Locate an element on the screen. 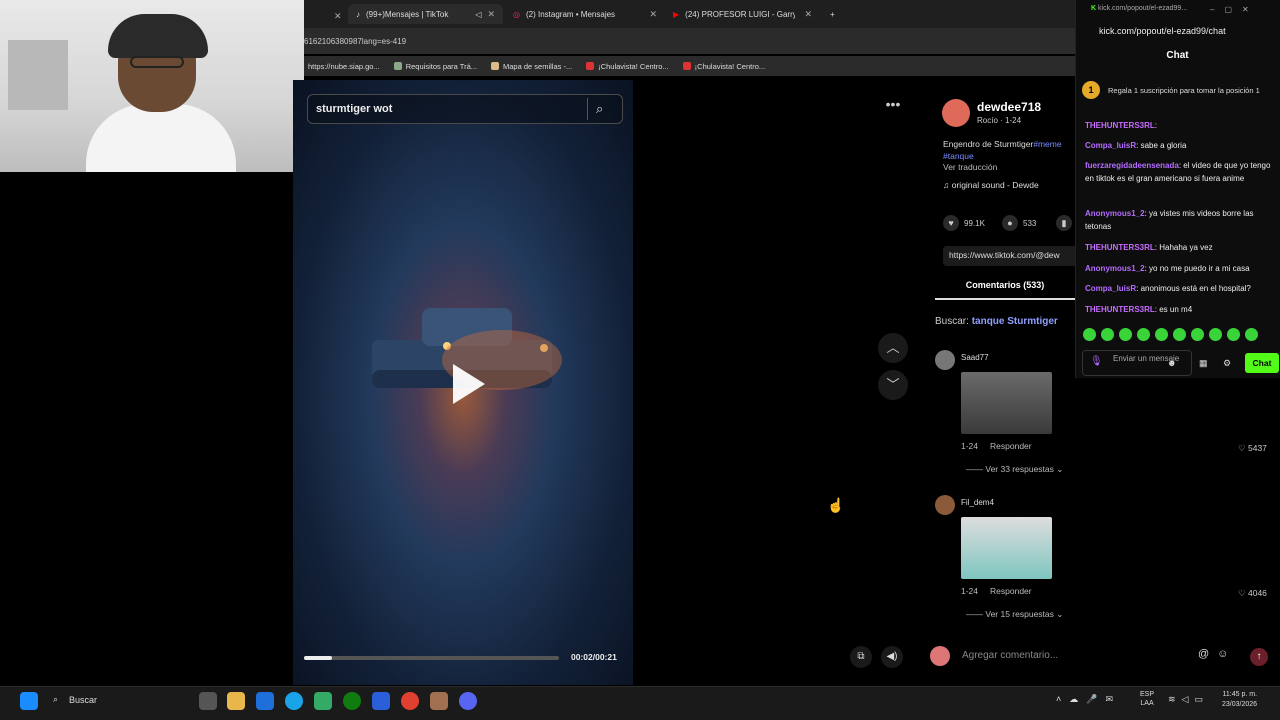  close-icon: ✕ is located at coordinates (338, 16).